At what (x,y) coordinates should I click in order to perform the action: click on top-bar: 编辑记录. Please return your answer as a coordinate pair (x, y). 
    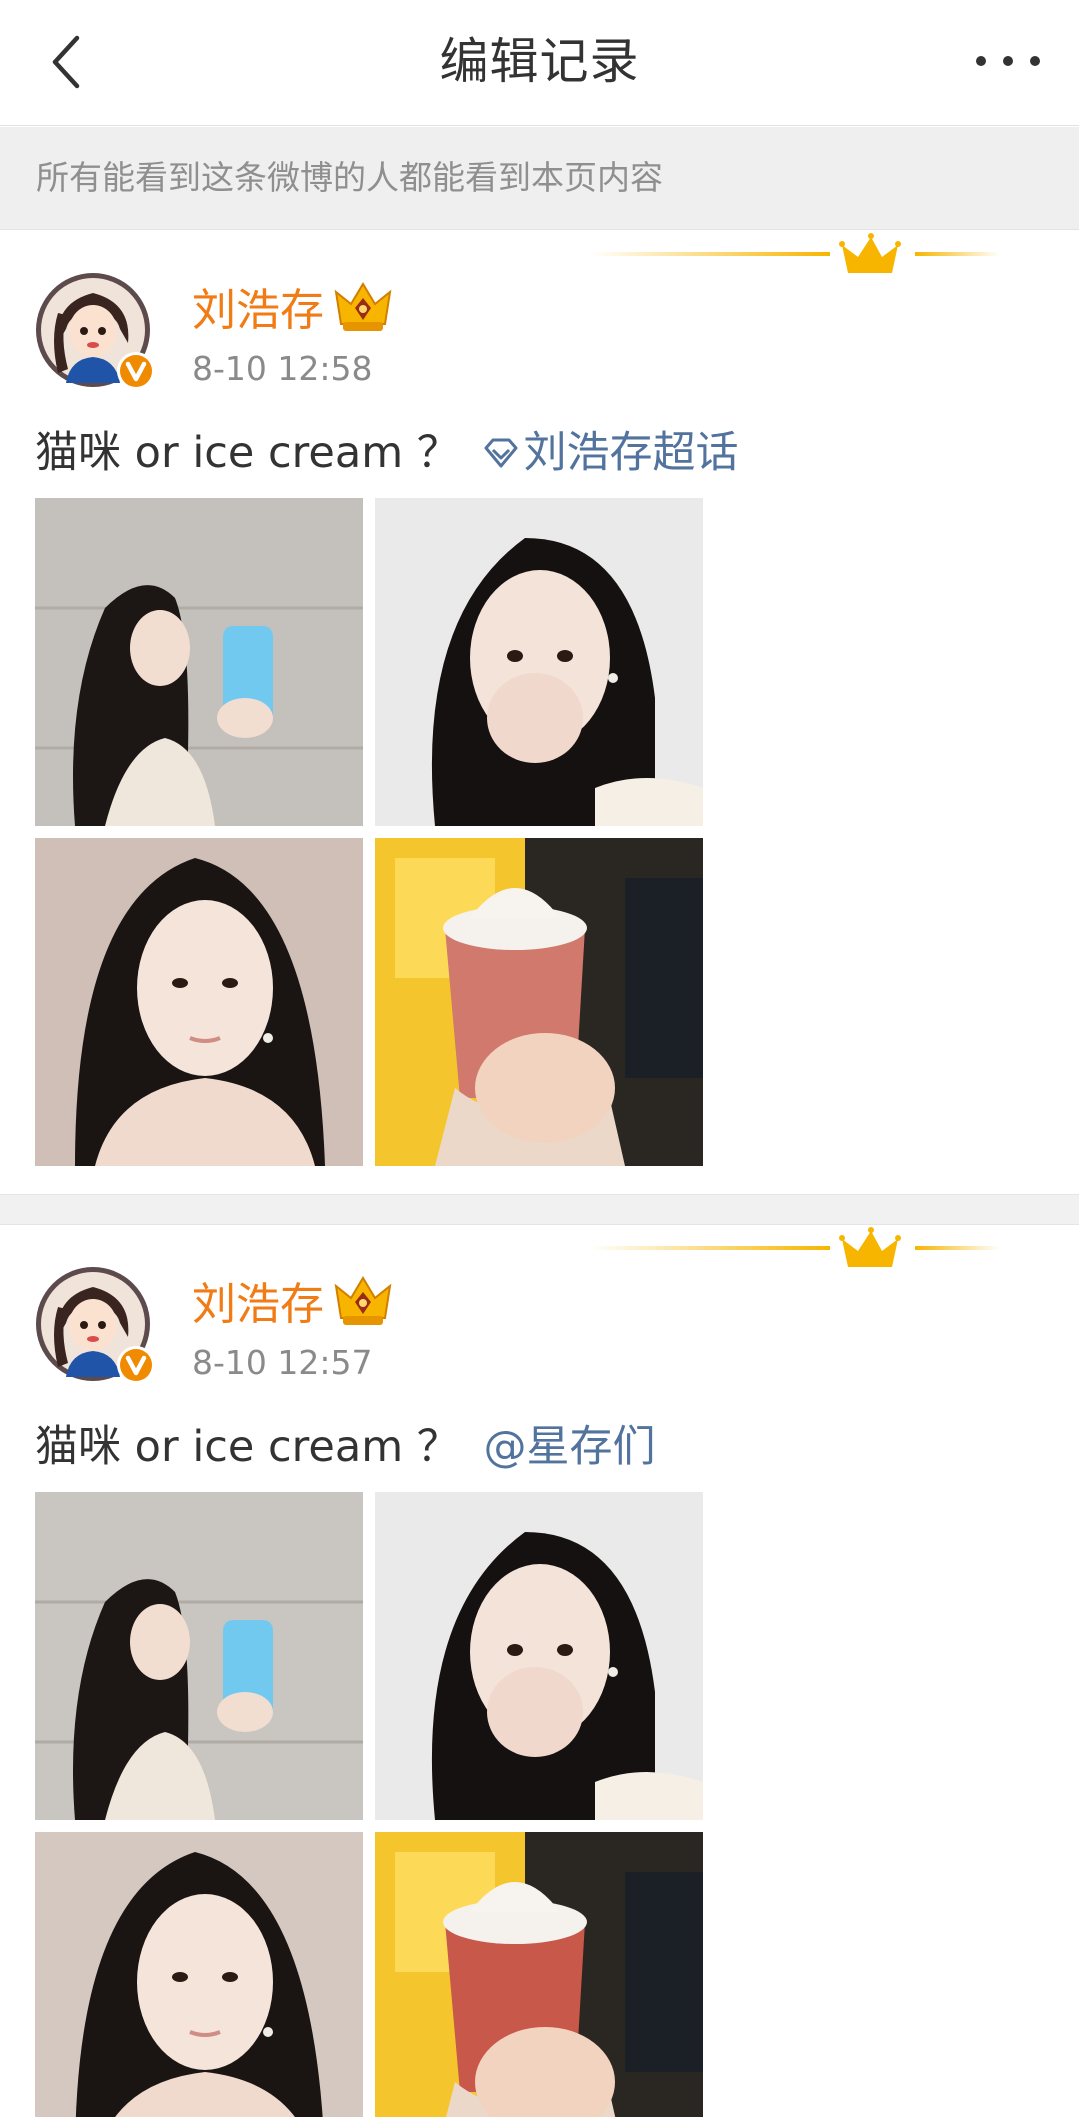
    Looking at the image, I should click on (539, 63).